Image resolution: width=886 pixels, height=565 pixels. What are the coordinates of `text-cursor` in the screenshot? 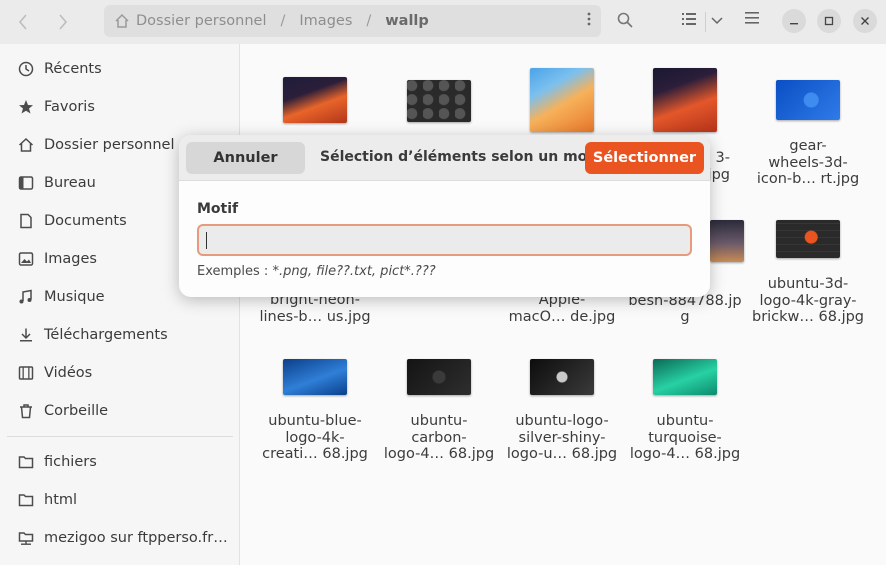 It's located at (206, 240).